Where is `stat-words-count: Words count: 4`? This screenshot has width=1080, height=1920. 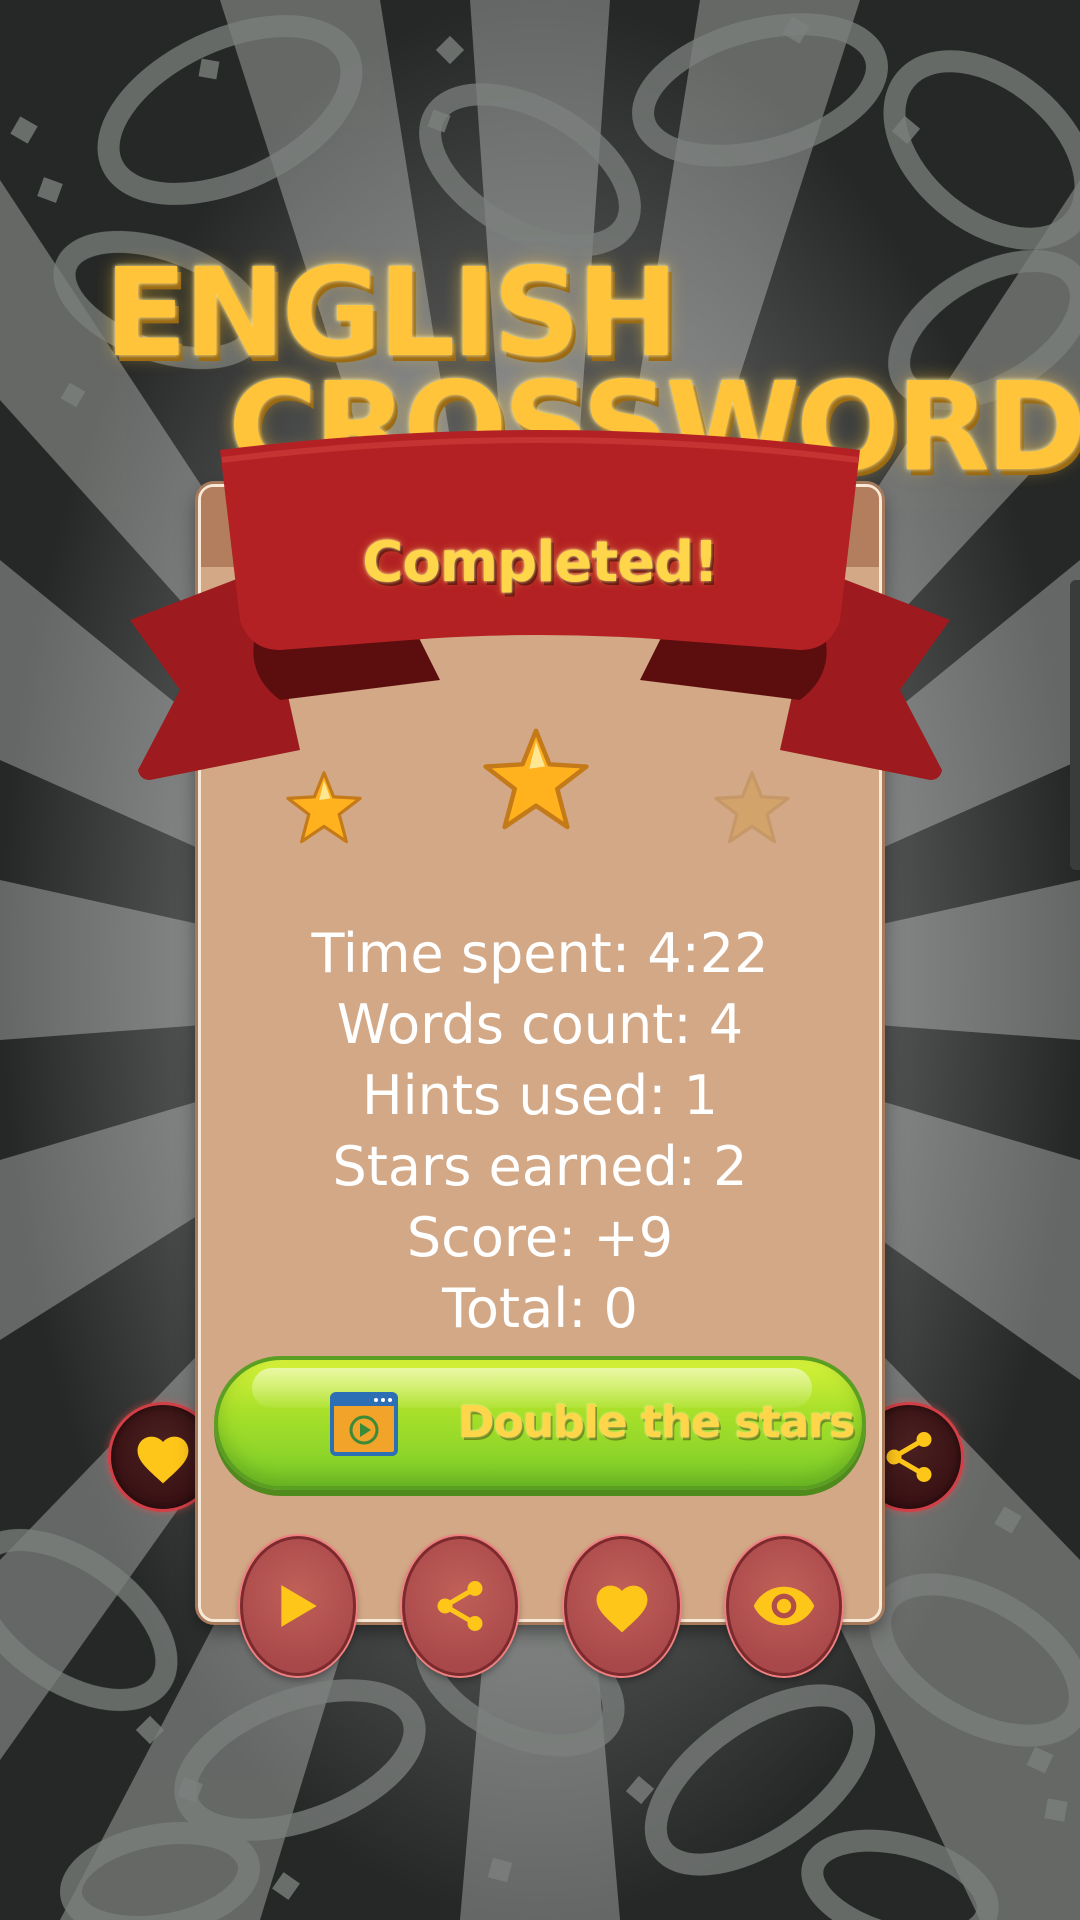 stat-words-count: Words count: 4 is located at coordinates (540, 1024).